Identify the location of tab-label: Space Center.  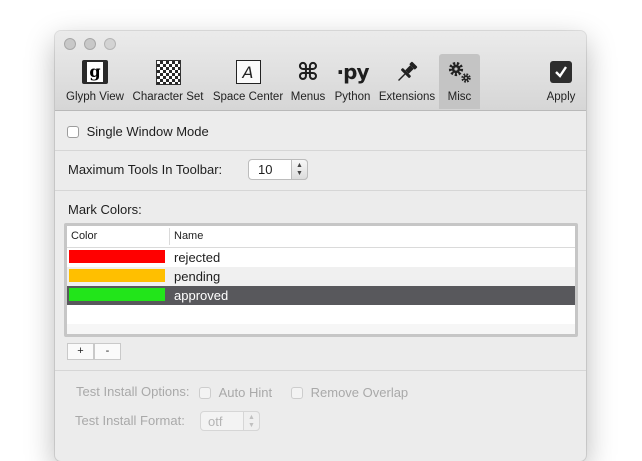
(248, 97).